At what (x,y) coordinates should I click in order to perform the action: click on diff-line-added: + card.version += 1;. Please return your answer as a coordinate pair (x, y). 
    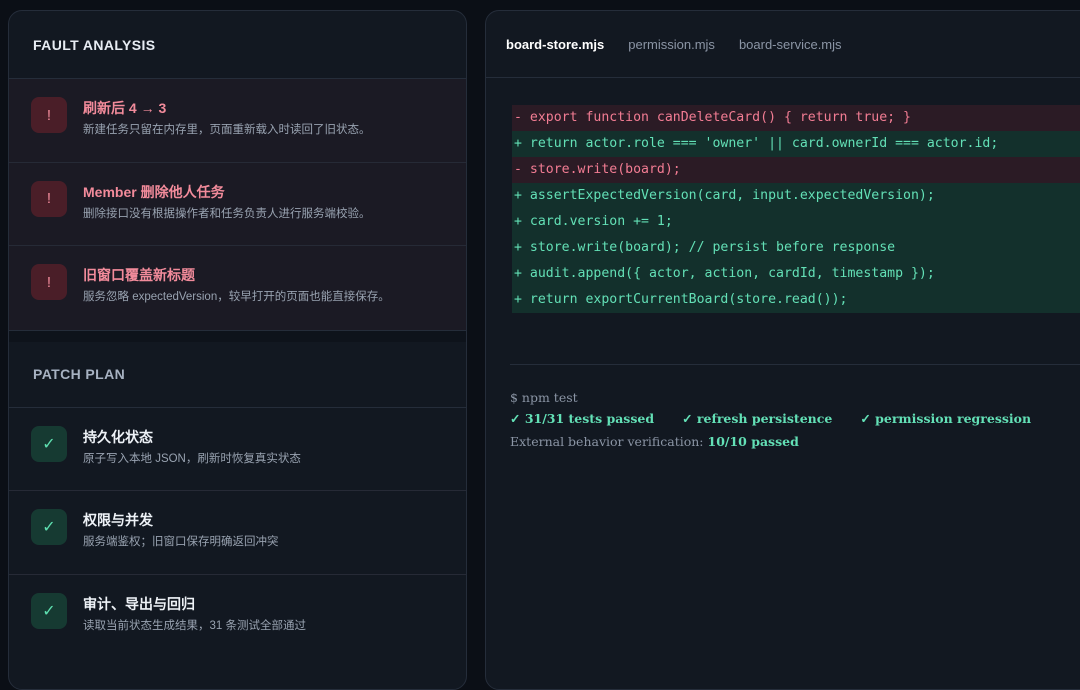
    Looking at the image, I should click on (796, 222).